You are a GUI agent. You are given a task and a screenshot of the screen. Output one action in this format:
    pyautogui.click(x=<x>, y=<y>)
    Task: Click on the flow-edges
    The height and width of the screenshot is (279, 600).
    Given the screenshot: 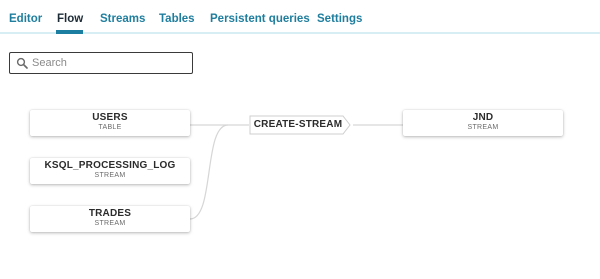 What is the action you would take?
    pyautogui.click(x=296, y=172)
    